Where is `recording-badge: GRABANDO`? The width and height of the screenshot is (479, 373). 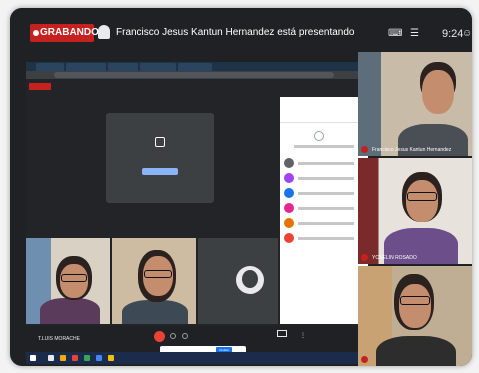
recording-badge: GRABANDO is located at coordinates (64, 33).